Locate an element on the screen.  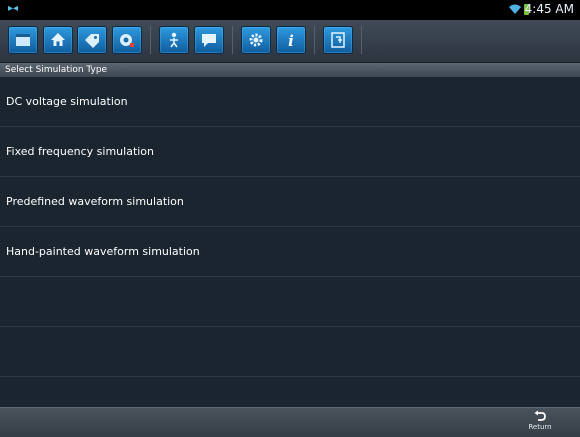
clock: 4:45 AM is located at coordinates (549, 9).